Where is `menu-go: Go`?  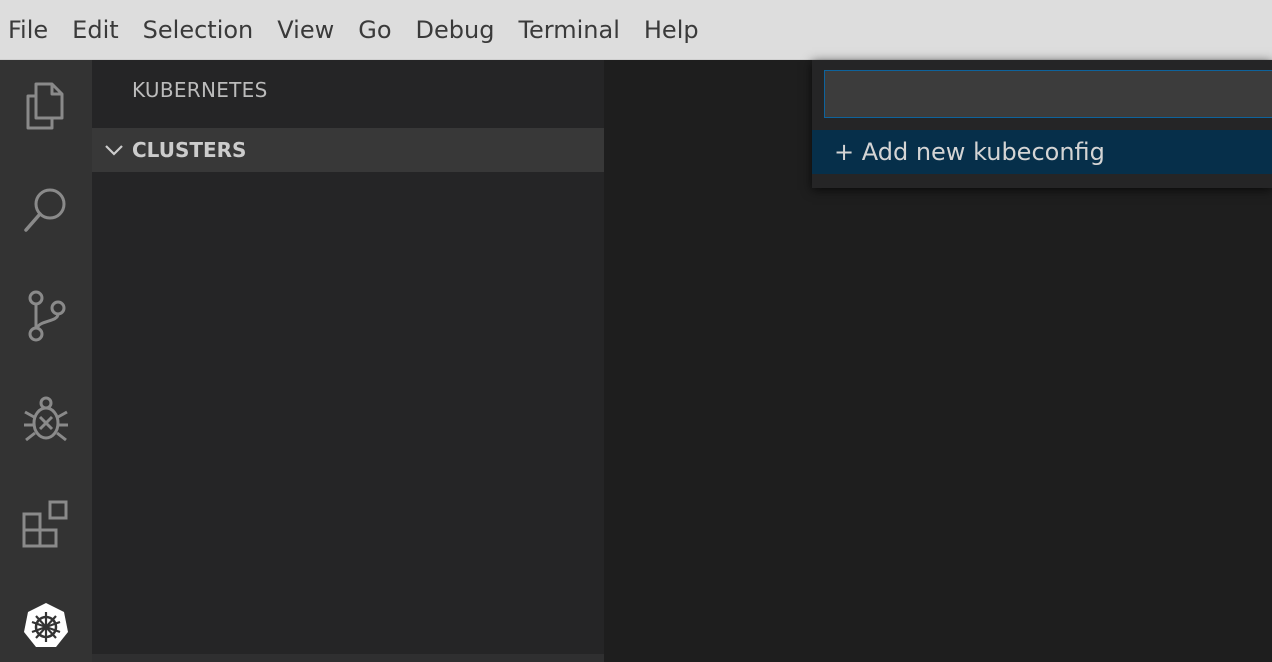 menu-go: Go is located at coordinates (374, 30).